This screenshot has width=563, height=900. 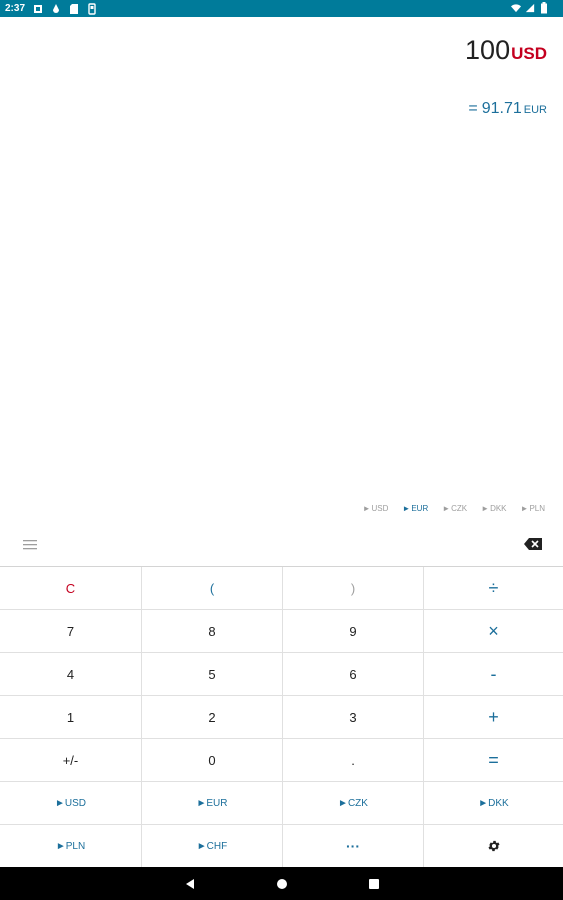 What do you see at coordinates (353, 674) in the screenshot?
I see `digit-6-button: 6` at bounding box center [353, 674].